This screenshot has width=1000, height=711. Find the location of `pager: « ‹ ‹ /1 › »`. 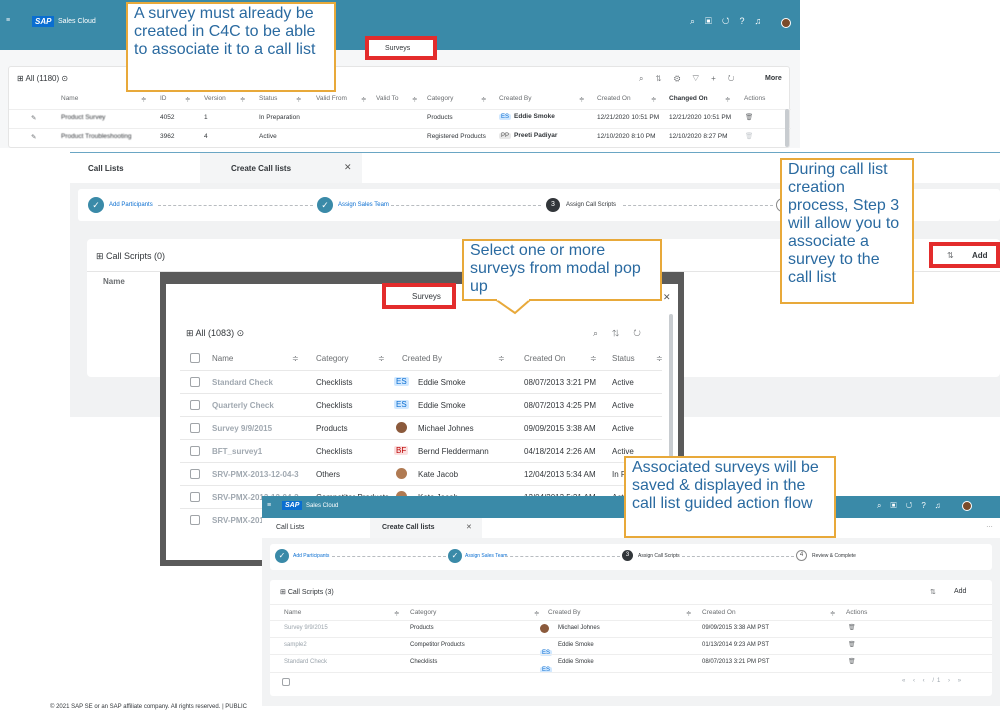

pager: « ‹ ‹ /1 › » is located at coordinates (933, 681).